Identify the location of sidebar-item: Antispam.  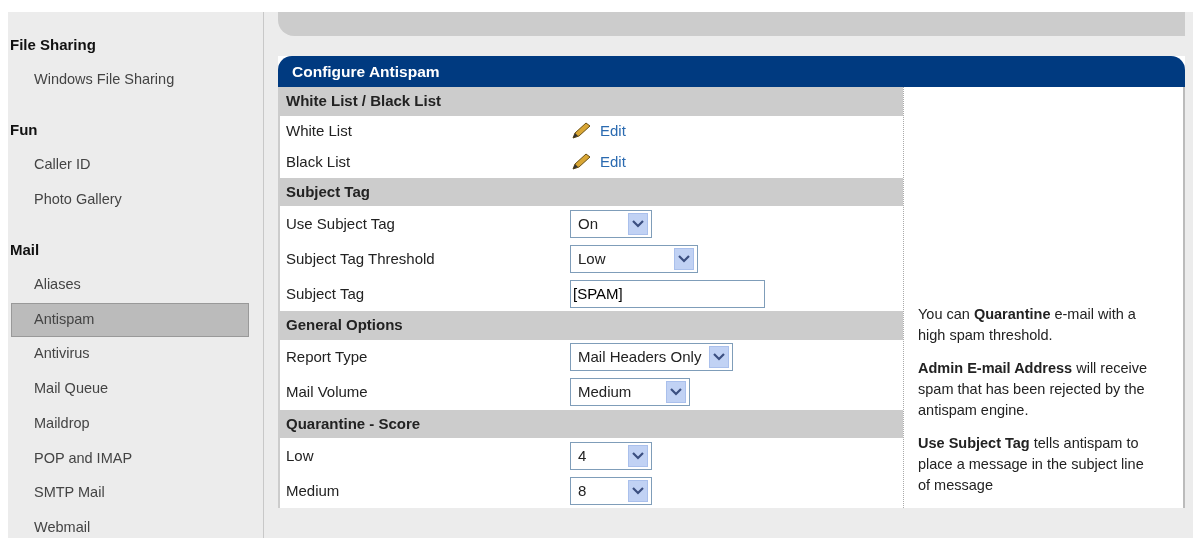
(130, 320).